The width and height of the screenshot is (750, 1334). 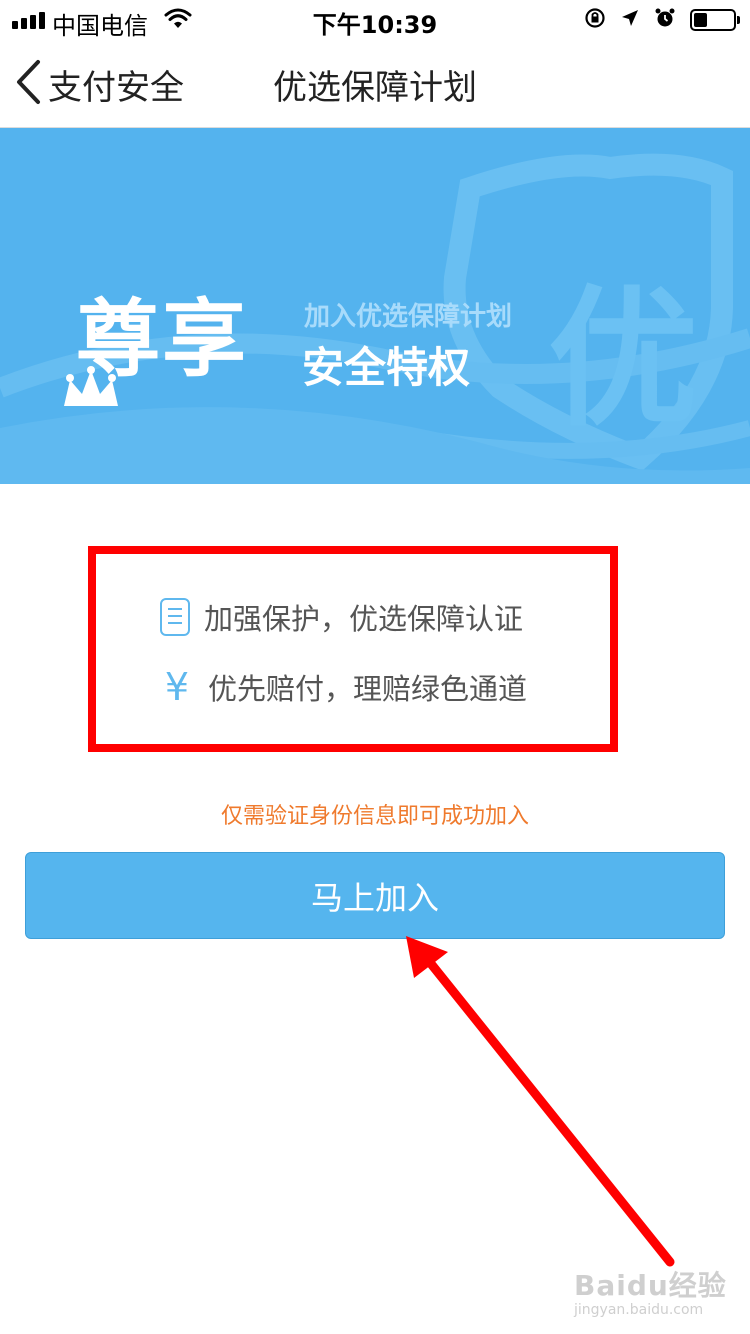 I want to click on document-icon, so click(x=175, y=617).